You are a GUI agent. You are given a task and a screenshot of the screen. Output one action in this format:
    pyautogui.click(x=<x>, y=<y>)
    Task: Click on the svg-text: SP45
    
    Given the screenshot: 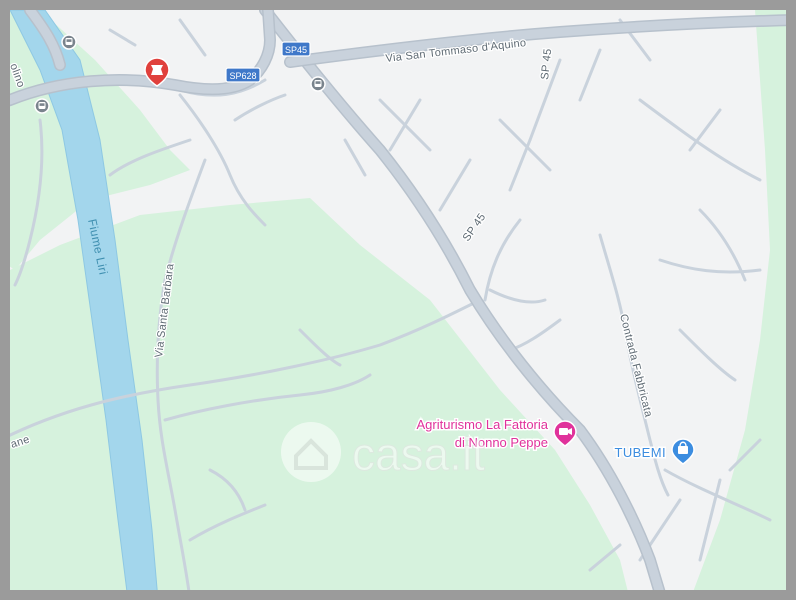 What is the action you would take?
    pyautogui.click(x=296, y=50)
    